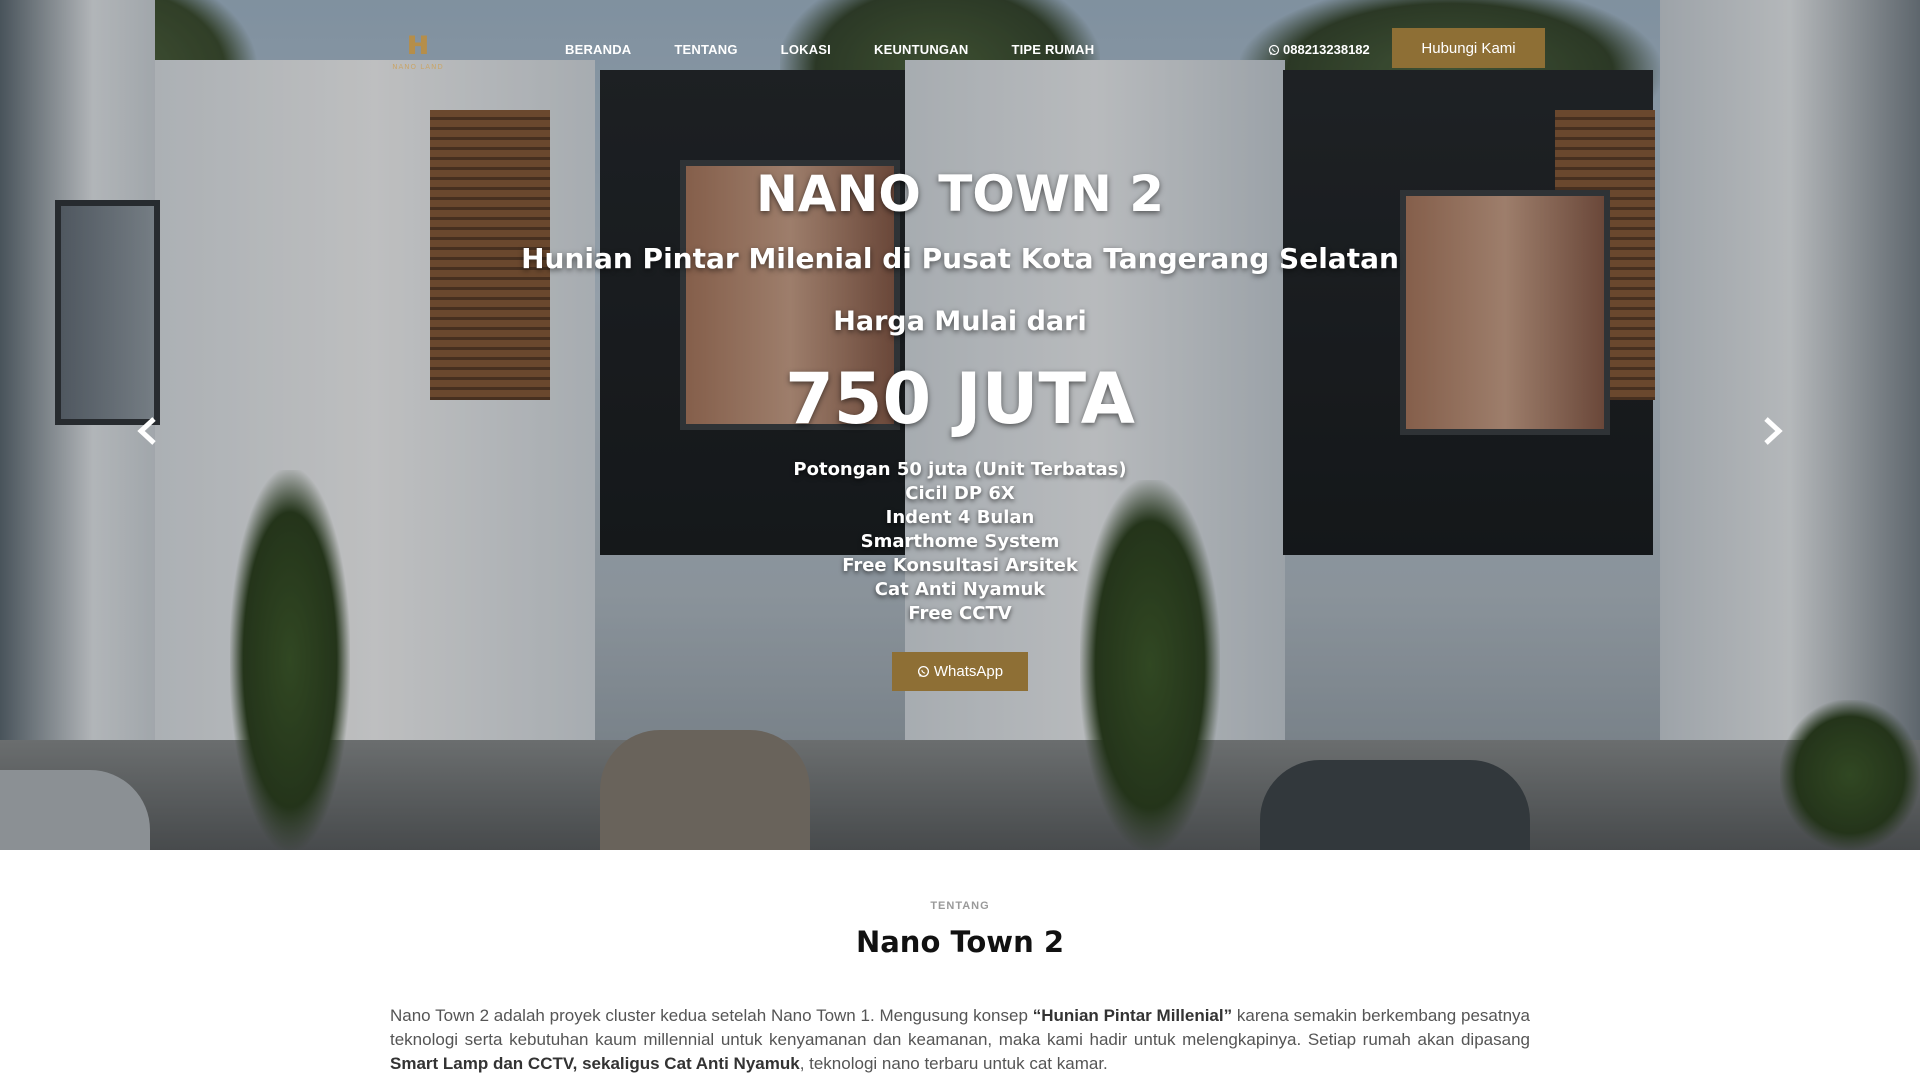 This screenshot has width=1920, height=1080. I want to click on site-logo: н NANO LAND, so click(418, 52).